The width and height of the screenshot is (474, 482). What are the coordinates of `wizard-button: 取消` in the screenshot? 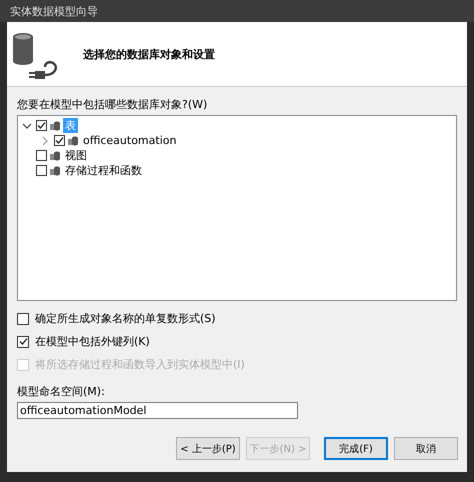 It's located at (426, 448).